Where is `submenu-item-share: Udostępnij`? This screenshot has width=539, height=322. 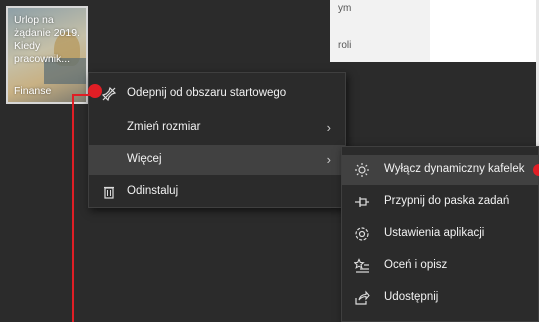
submenu-item-share: Udostępnij is located at coordinates (440, 298).